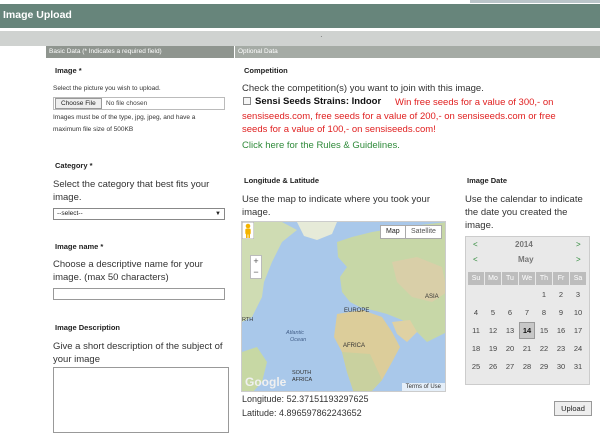 The width and height of the screenshot is (600, 433). Describe the element at coordinates (263, 399) in the screenshot. I see `longitude-label: Longitude:` at that location.